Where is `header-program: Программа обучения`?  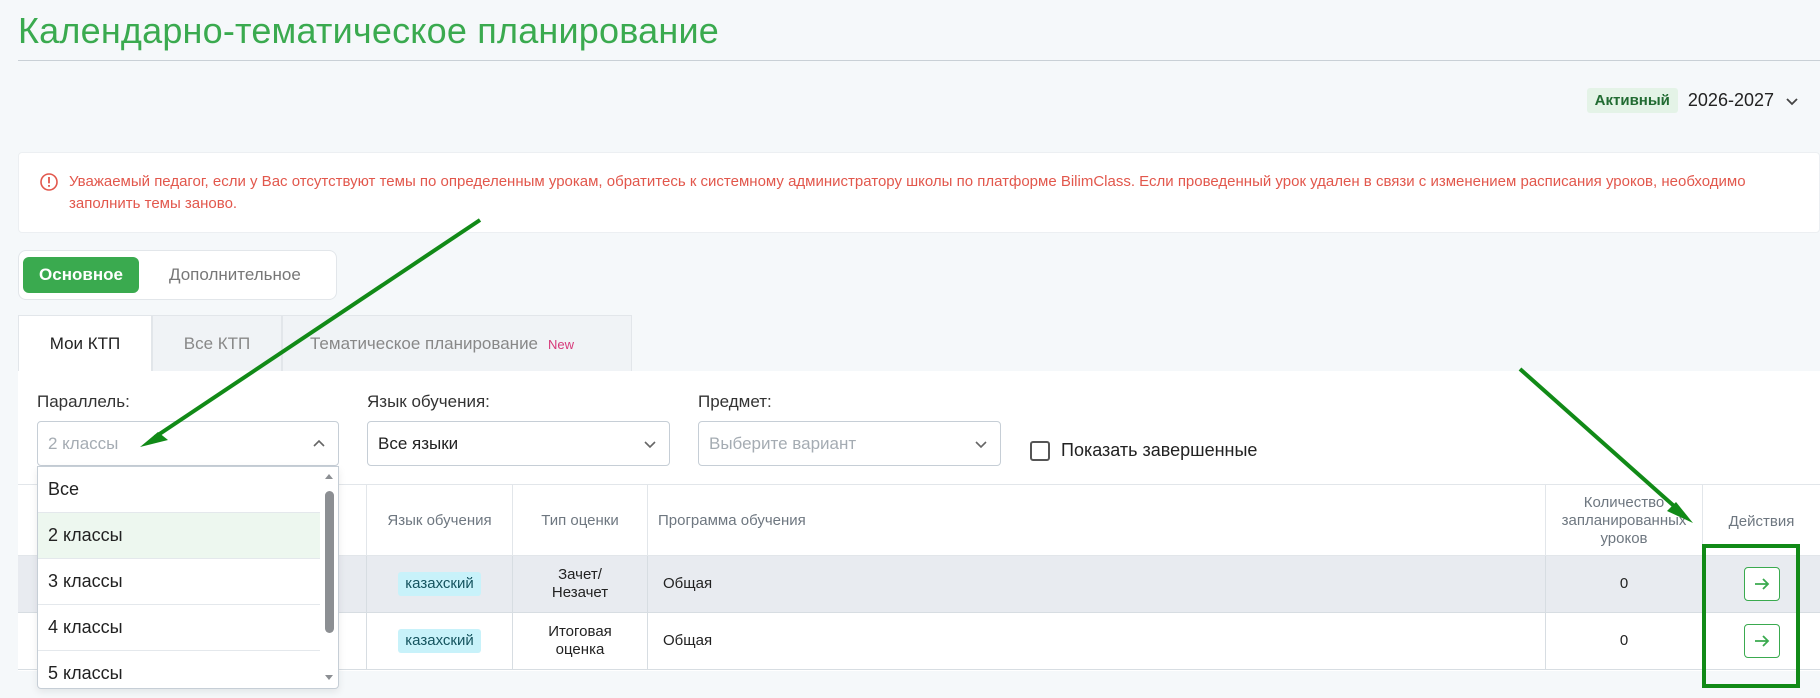
header-program: Программа обучения is located at coordinates (1096, 521).